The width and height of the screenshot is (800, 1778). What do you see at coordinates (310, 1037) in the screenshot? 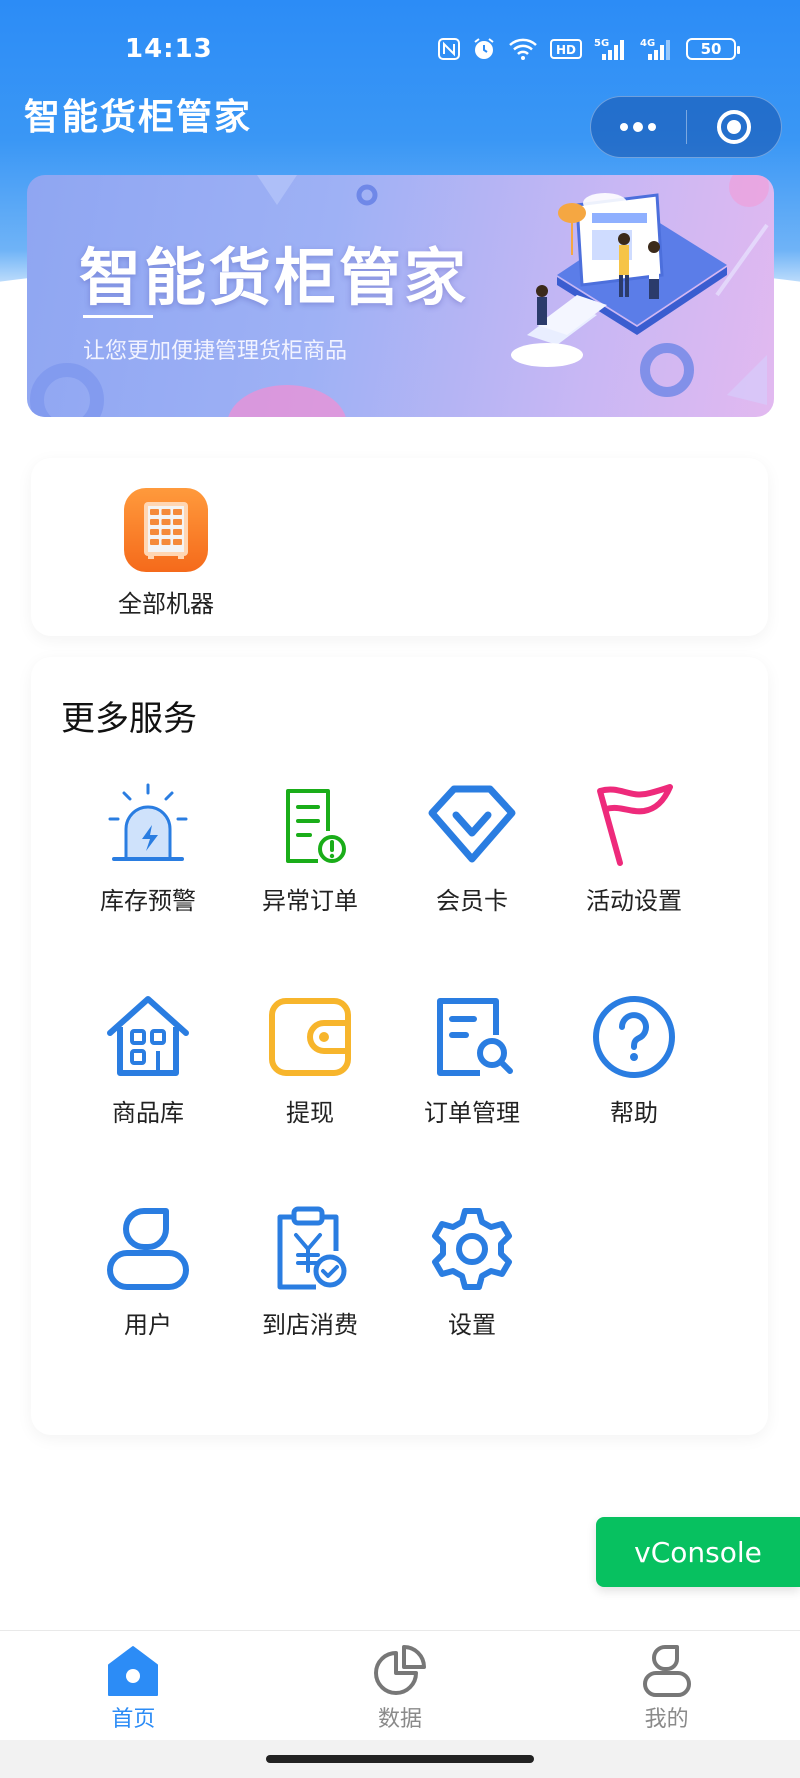
I see `wallet-icon` at bounding box center [310, 1037].